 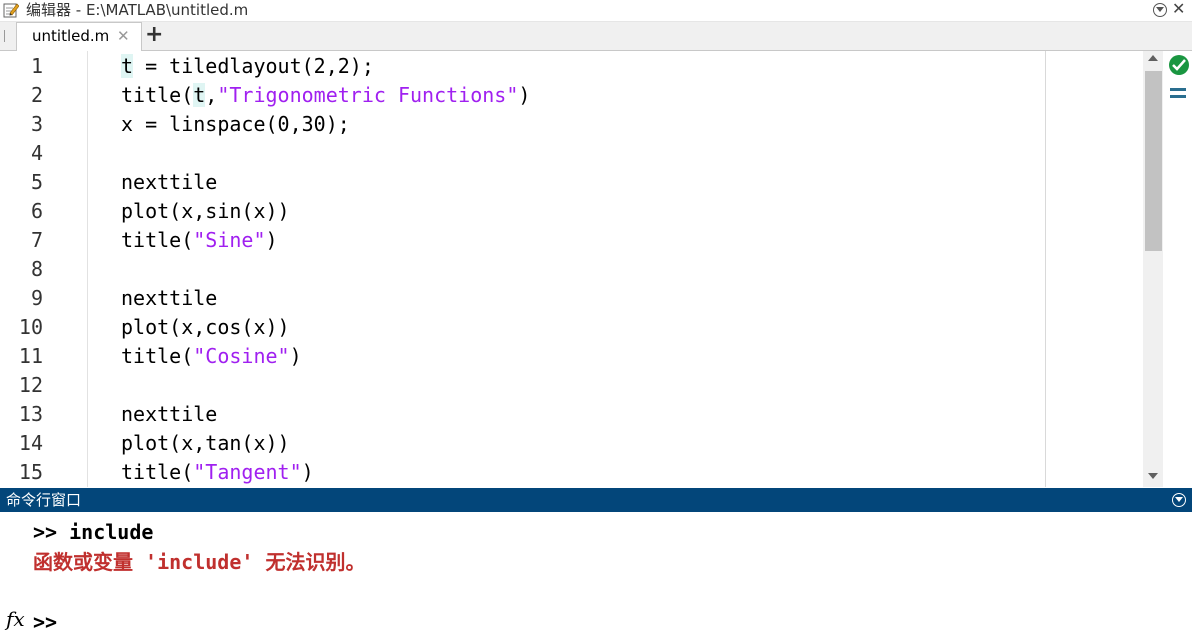 What do you see at coordinates (30, 414) in the screenshot?
I see `line-number: 13` at bounding box center [30, 414].